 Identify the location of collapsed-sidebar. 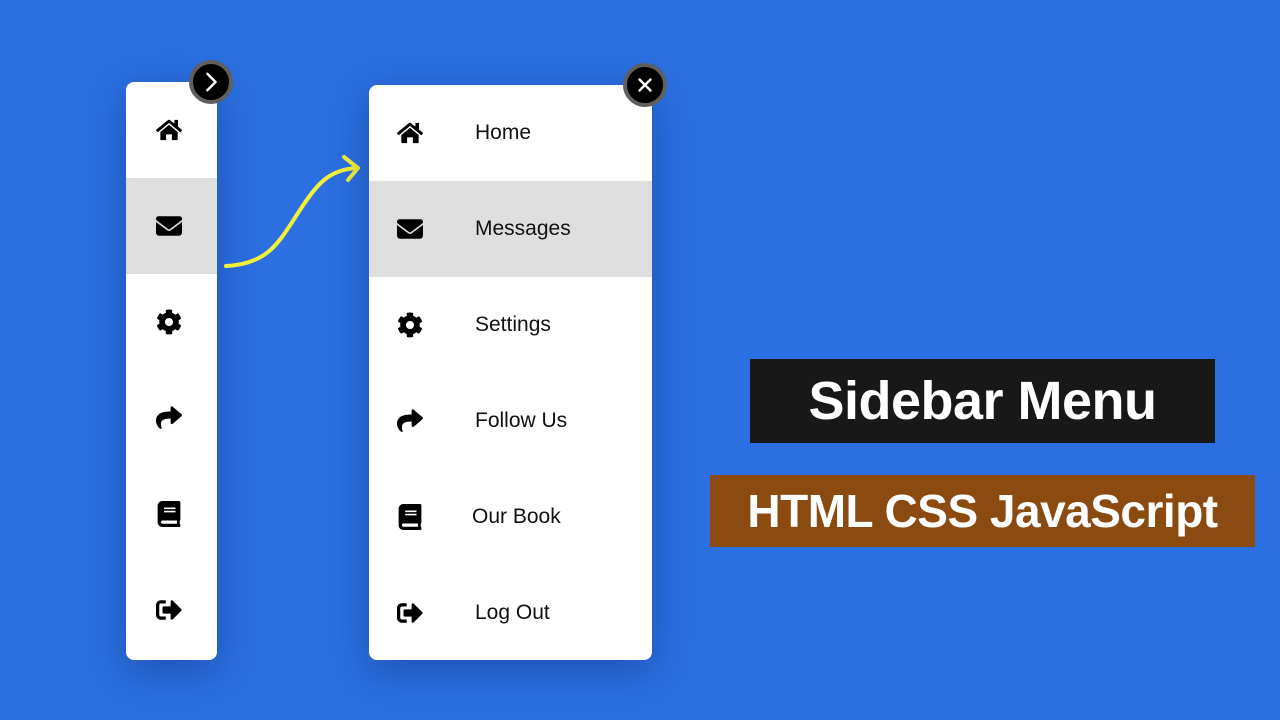
(171, 371).